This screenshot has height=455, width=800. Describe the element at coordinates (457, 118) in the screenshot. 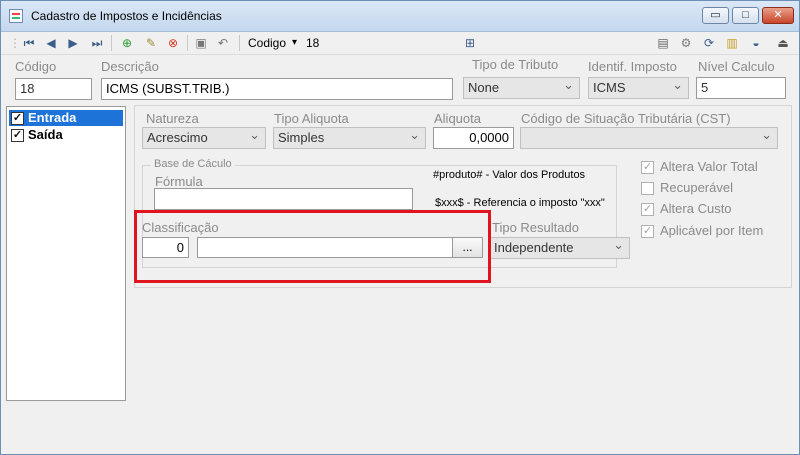

I see `aliquota-label: Aliquota` at that location.